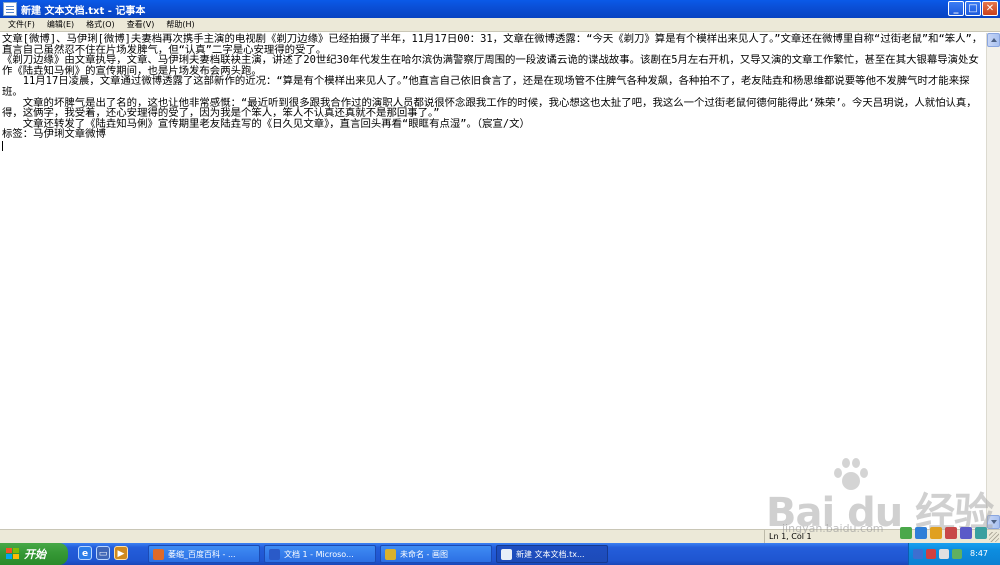  Describe the element at coordinates (180, 25) in the screenshot. I see `menu-help: 帮助(H)` at that location.